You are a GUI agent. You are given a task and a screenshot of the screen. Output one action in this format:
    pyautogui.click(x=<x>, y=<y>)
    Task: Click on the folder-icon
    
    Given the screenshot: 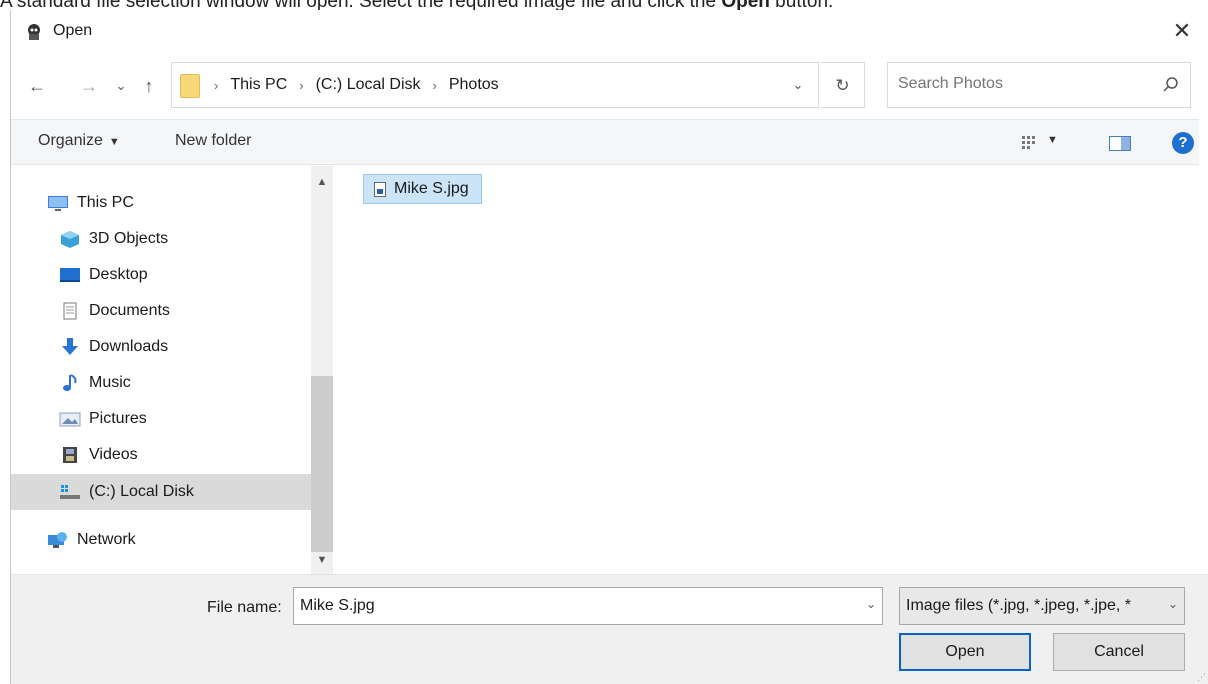 What is the action you would take?
    pyautogui.click(x=190, y=86)
    